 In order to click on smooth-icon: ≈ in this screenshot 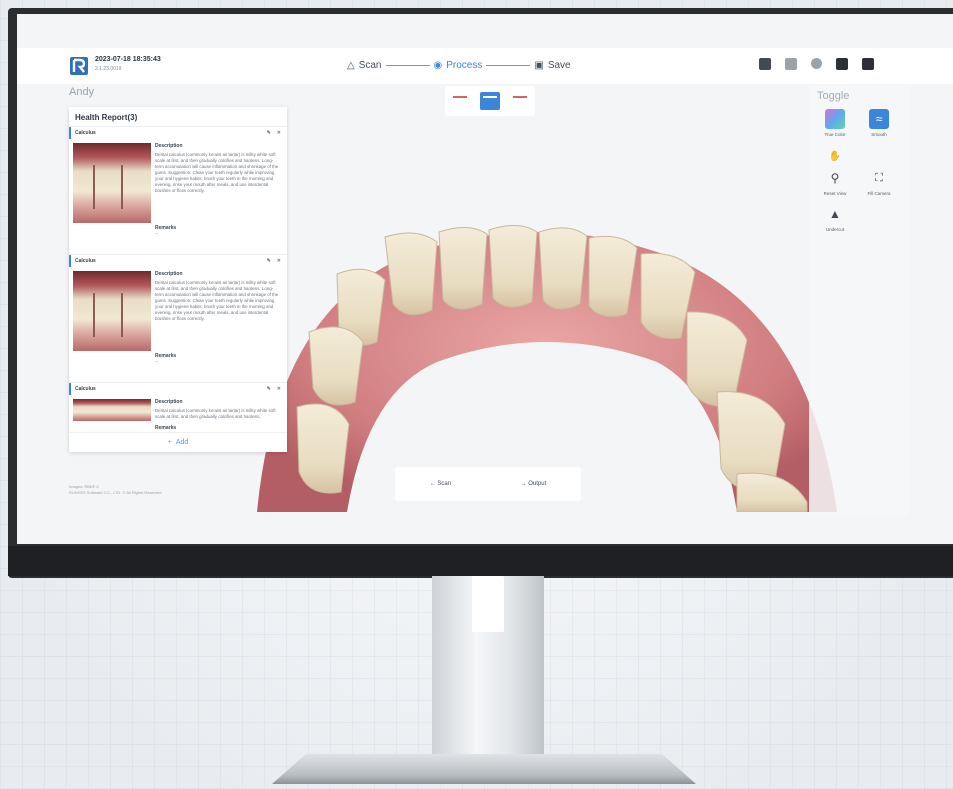, I will do `click(879, 119)`.